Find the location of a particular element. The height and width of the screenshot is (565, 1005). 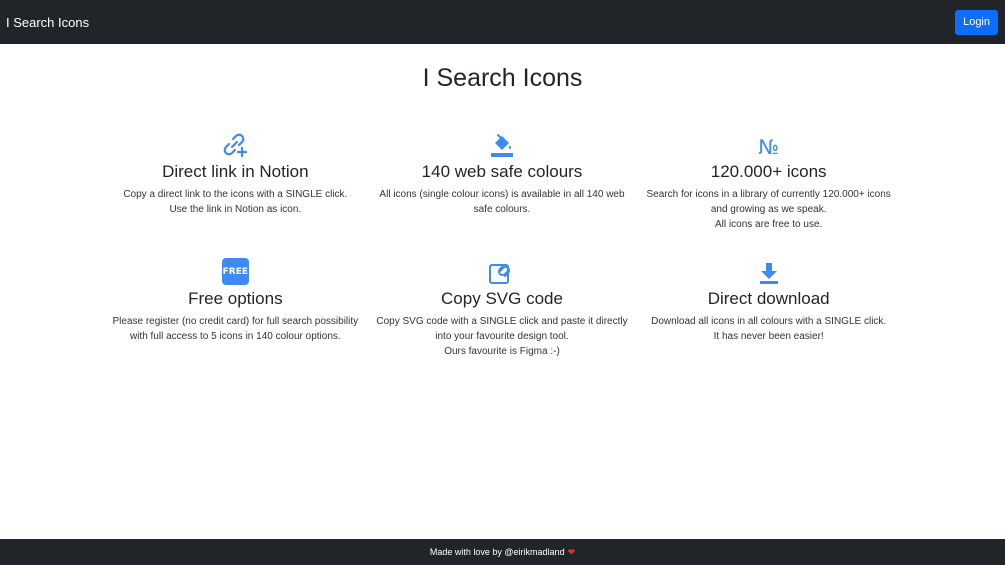

free-badge-icon: FREE is located at coordinates (235, 271).